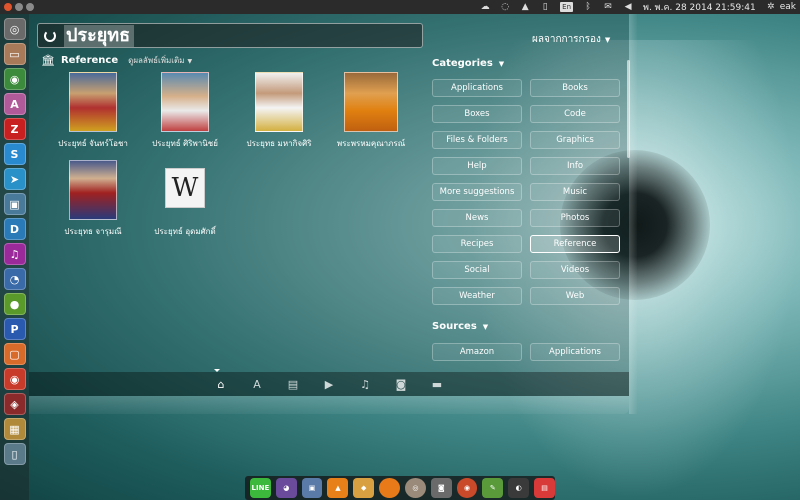  I want to click on software-center-icon: A, so click(14, 104).